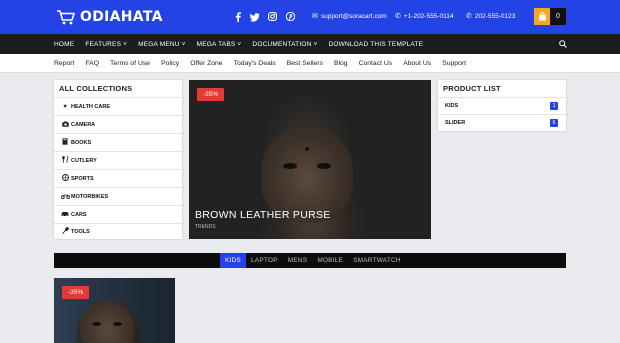  What do you see at coordinates (542, 16) in the screenshot?
I see `shopping-bag-icon` at bounding box center [542, 16].